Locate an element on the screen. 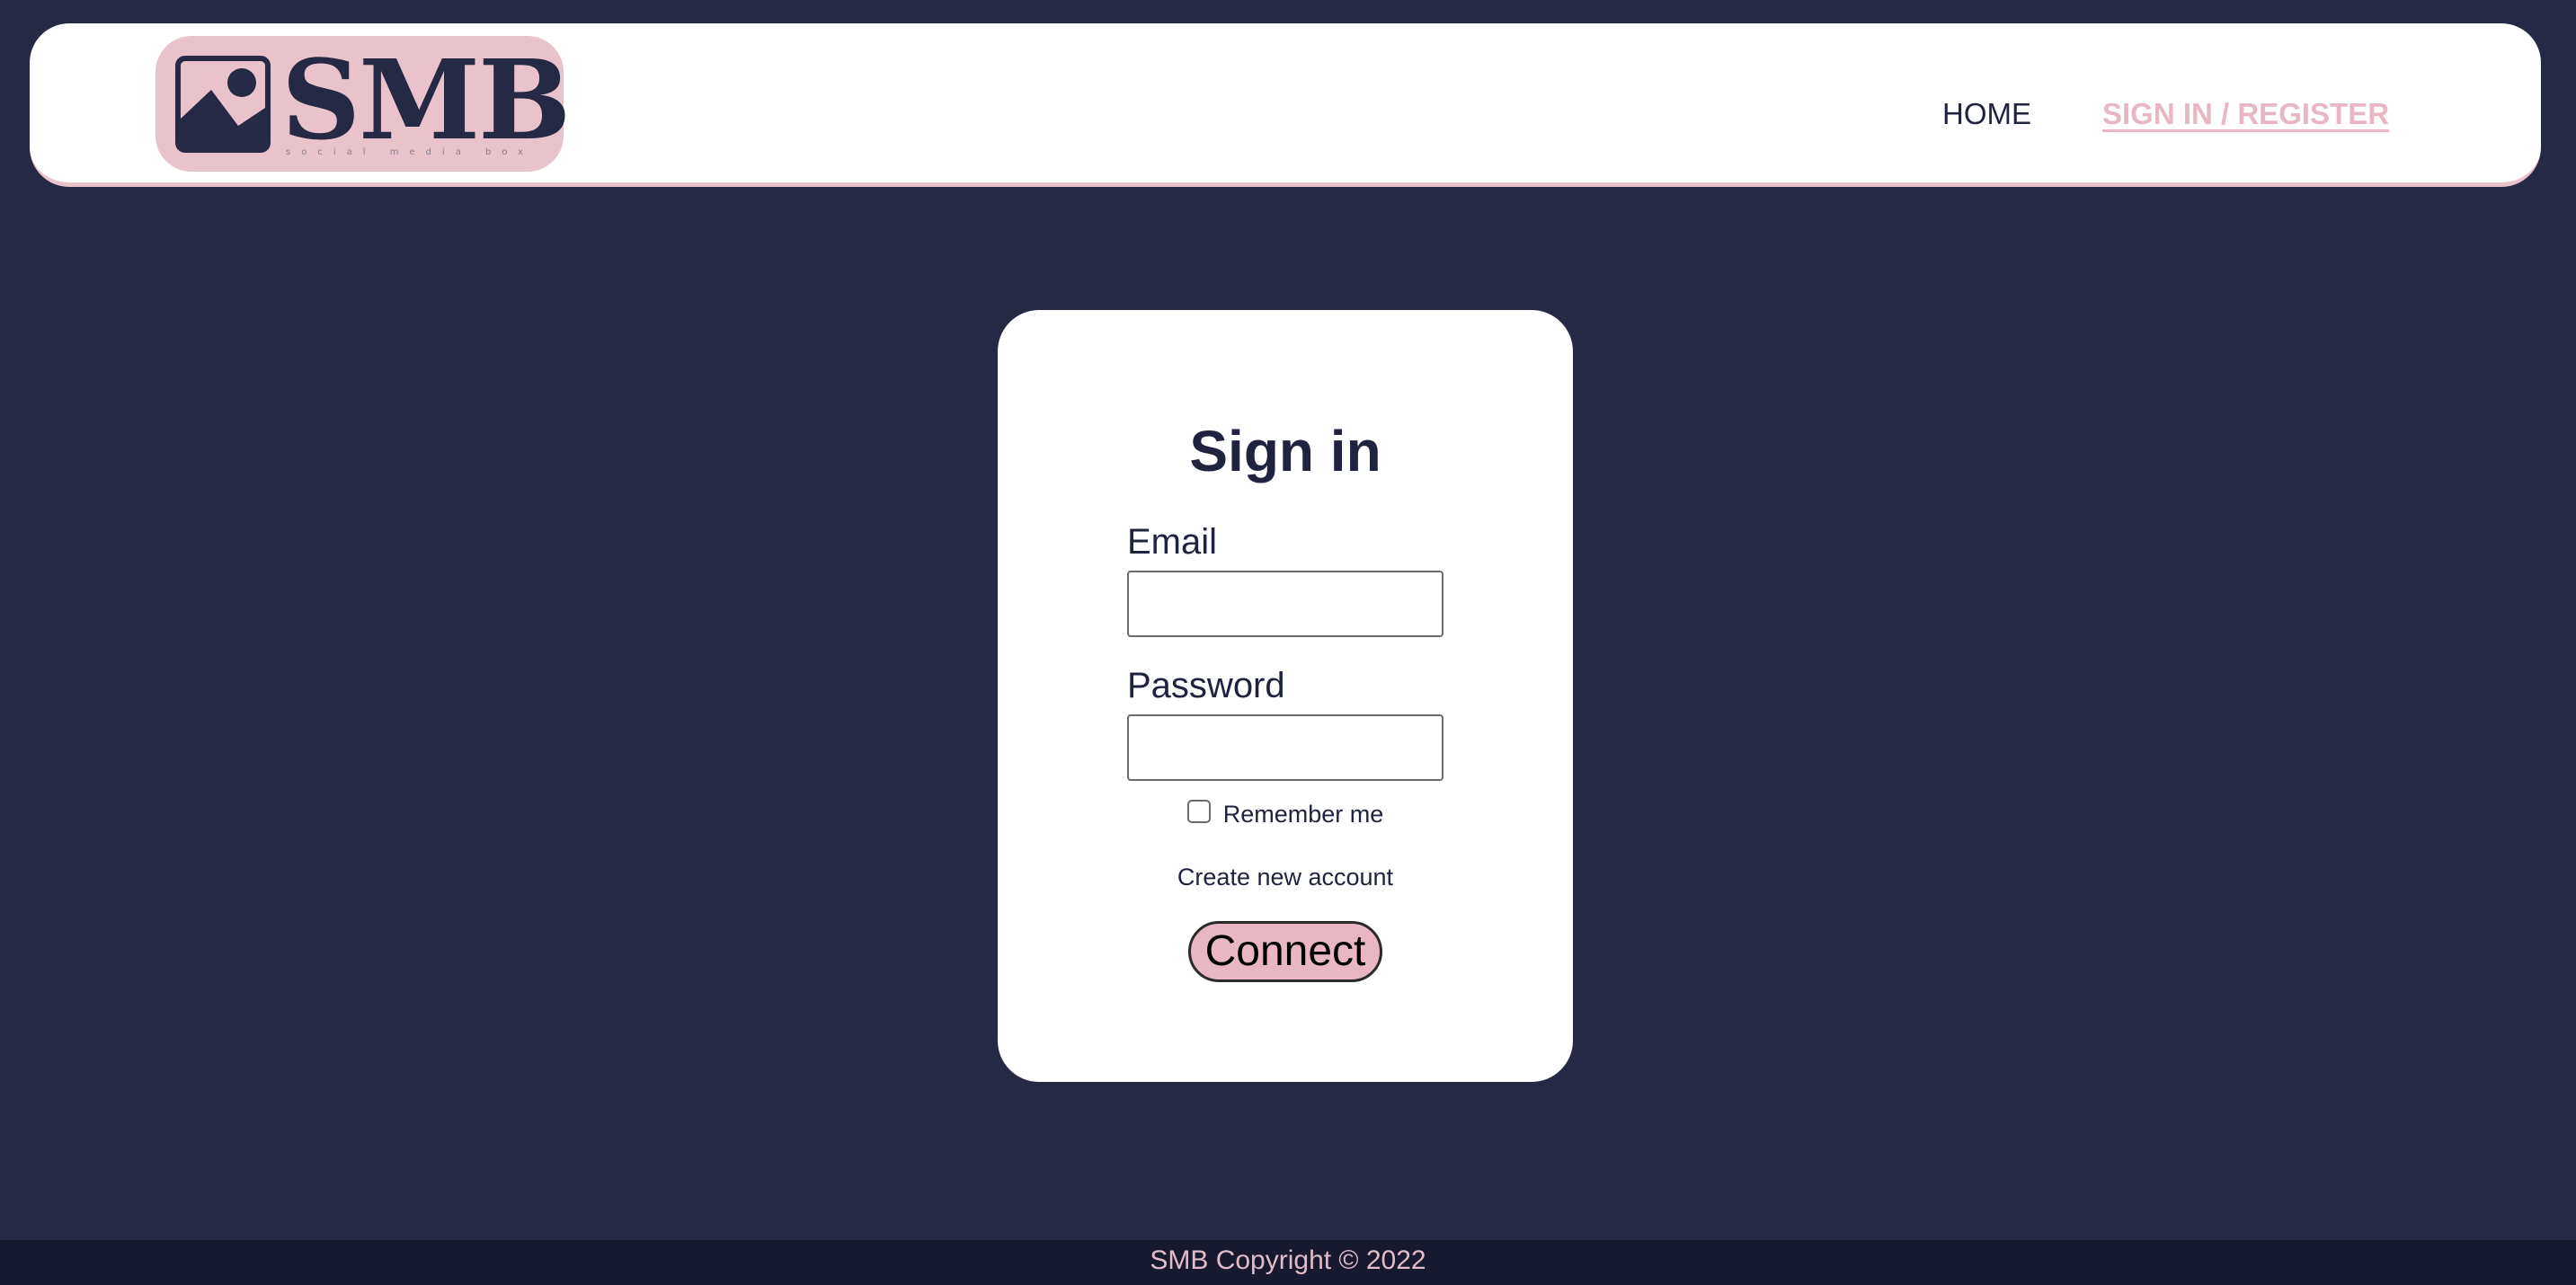 The width and height of the screenshot is (2576, 1285). copyright-text: SMB Copyright © 2022 is located at coordinates (1288, 1260).